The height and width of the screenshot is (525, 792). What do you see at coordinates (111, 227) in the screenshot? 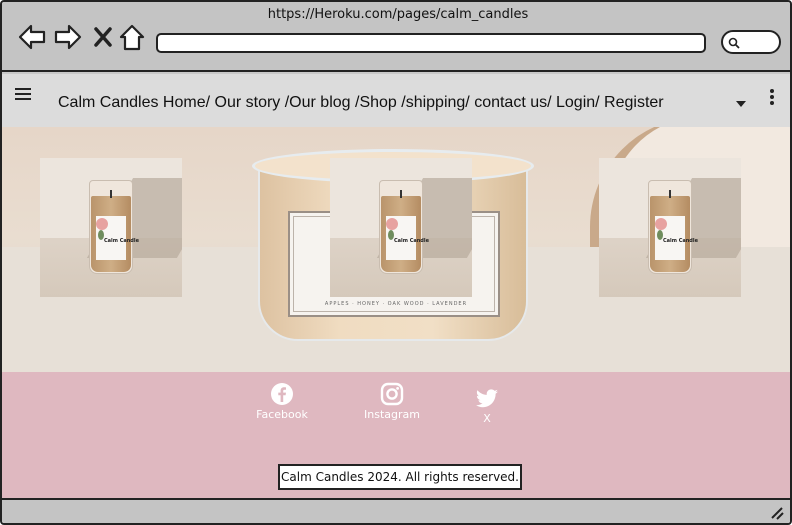
I see `product-image-1: Calm Candle` at bounding box center [111, 227].